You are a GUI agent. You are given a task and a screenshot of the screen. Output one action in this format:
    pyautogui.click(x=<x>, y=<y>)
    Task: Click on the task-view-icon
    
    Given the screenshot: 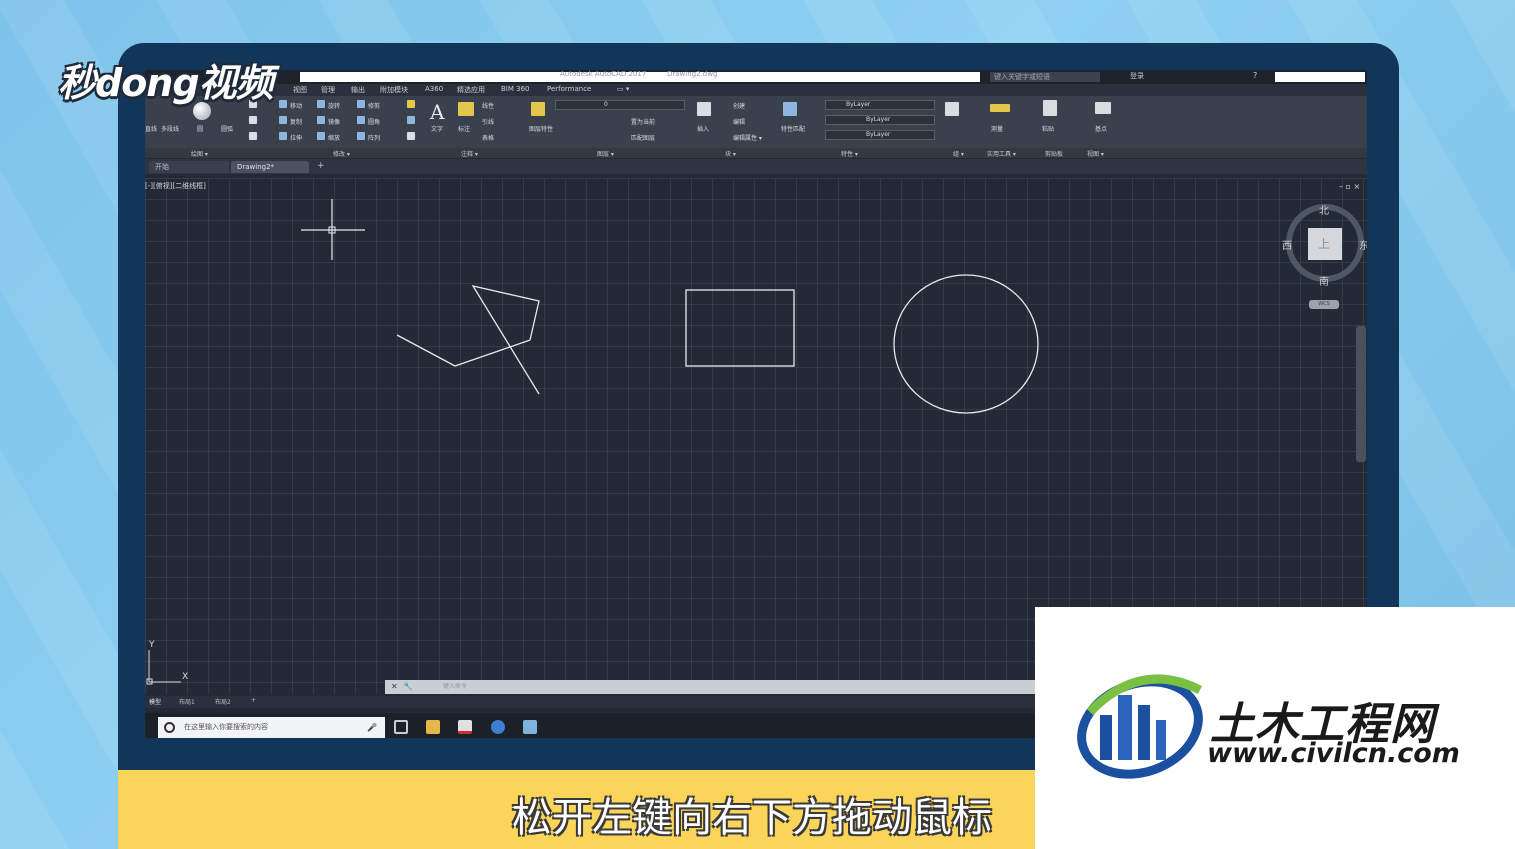 What is the action you would take?
    pyautogui.click(x=401, y=727)
    